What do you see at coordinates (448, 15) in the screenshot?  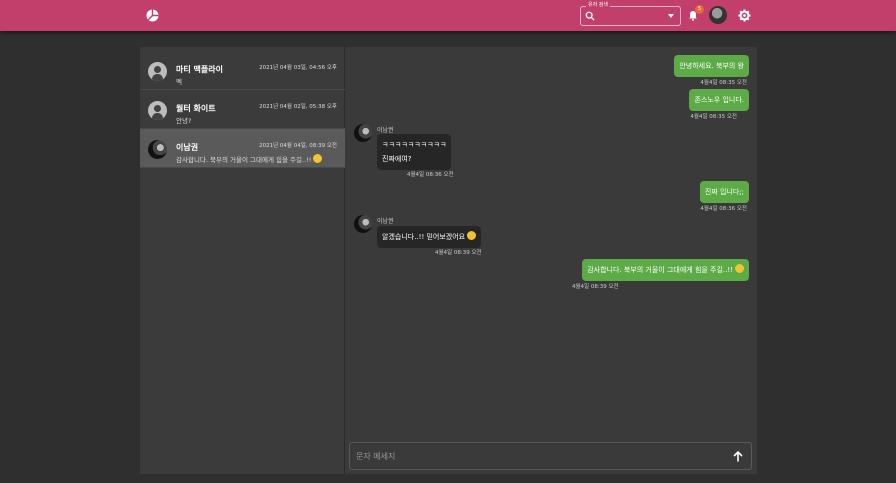 I see `app-bar: 유저 검색 5` at bounding box center [448, 15].